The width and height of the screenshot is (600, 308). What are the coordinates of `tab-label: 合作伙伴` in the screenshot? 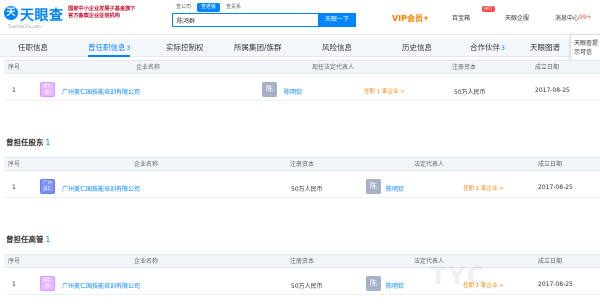 It's located at (485, 47).